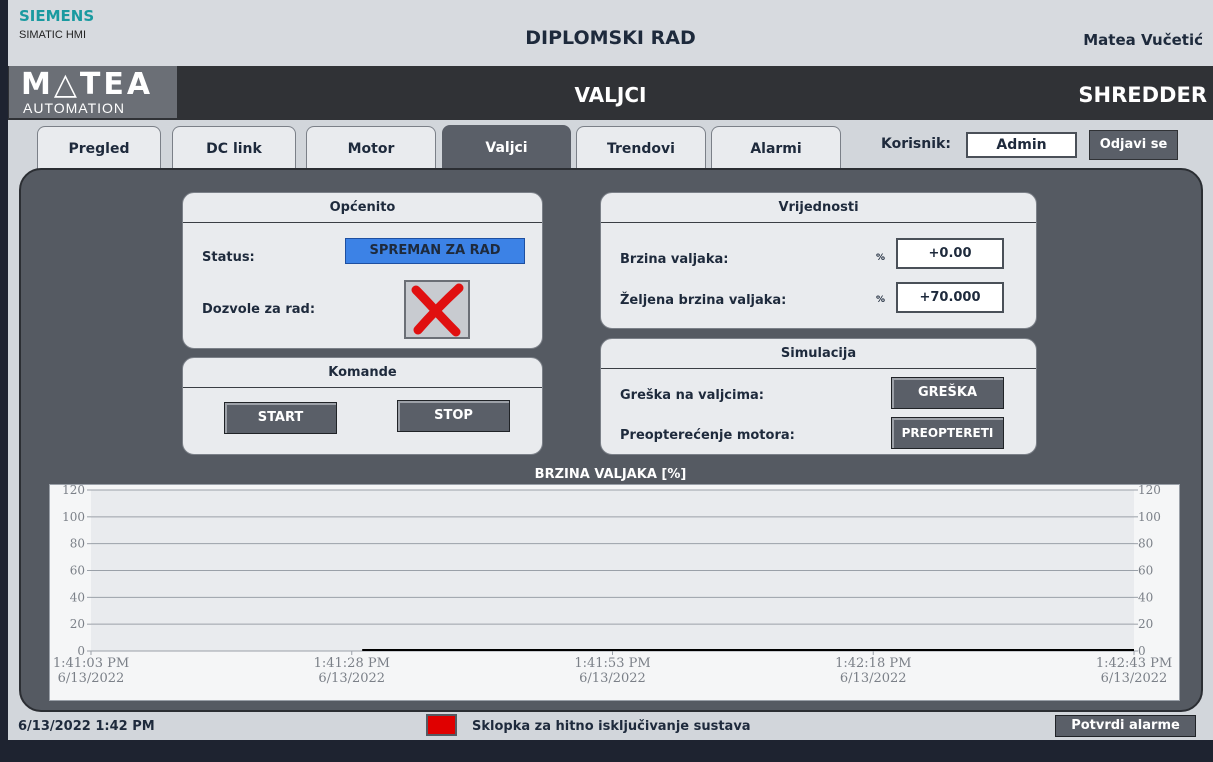 This screenshot has width=1213, height=762. Describe the element at coordinates (818, 354) in the screenshot. I see `simulation-title: Simulacija` at that location.